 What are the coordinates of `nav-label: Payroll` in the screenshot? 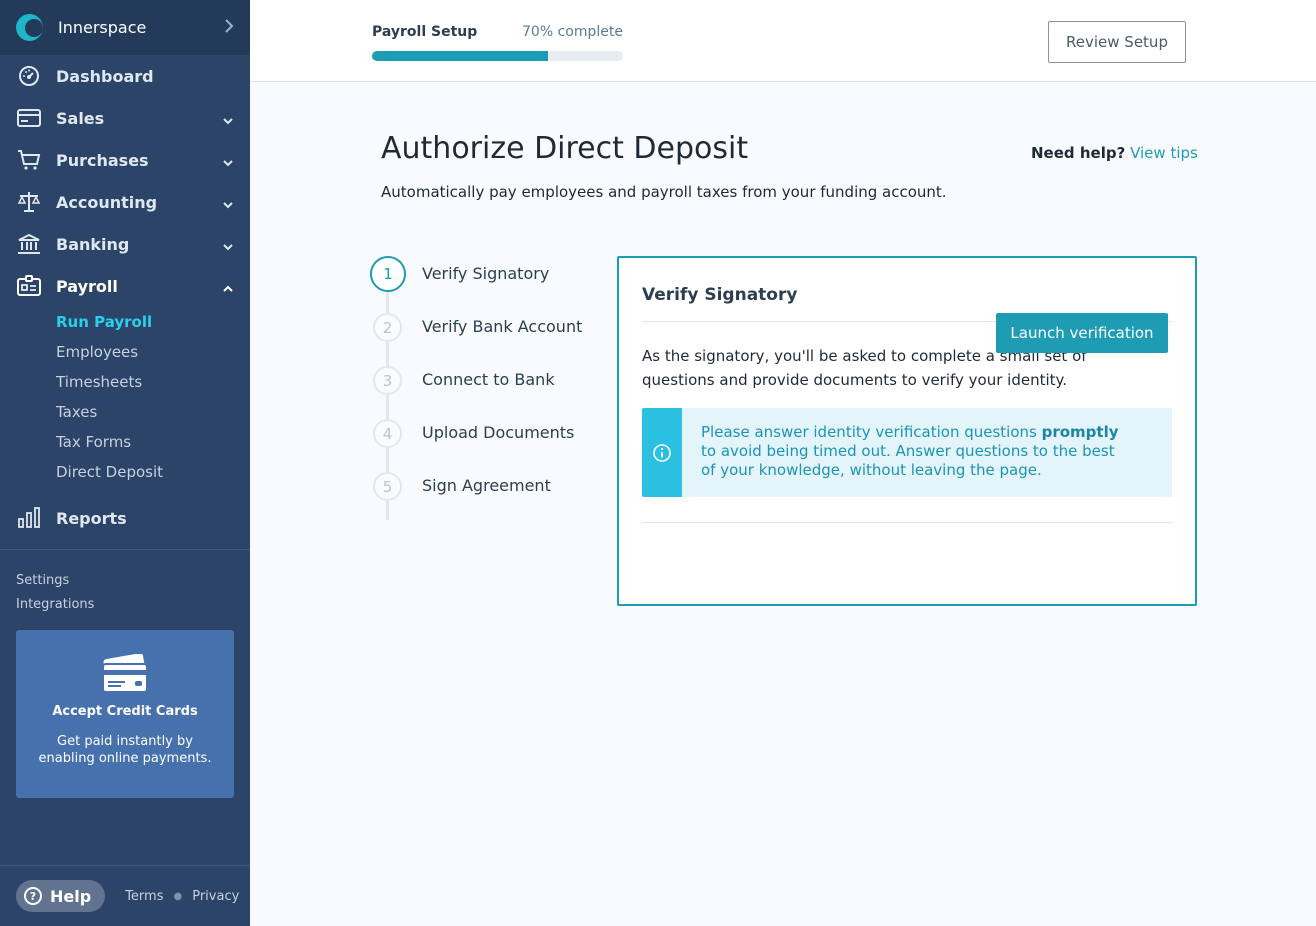 It's located at (87, 286).